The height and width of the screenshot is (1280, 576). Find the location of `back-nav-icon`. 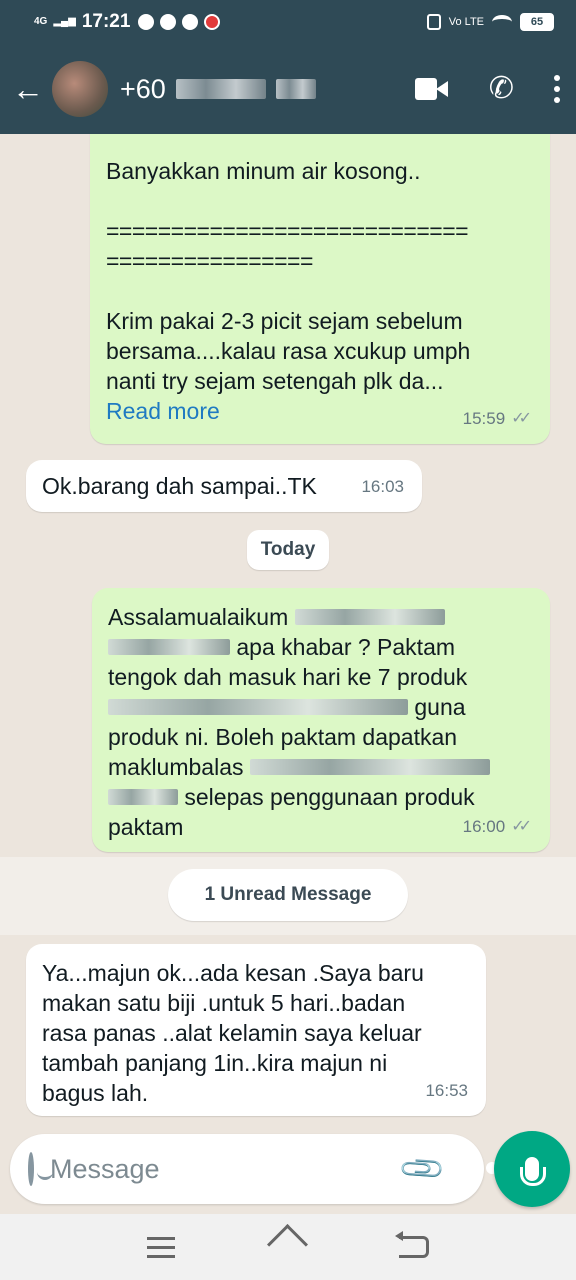

back-nav-icon is located at coordinates (412, 1244).